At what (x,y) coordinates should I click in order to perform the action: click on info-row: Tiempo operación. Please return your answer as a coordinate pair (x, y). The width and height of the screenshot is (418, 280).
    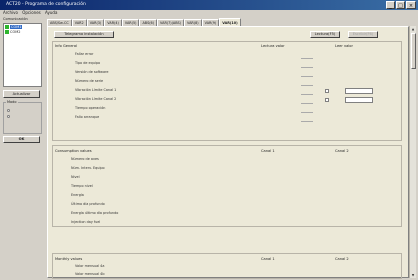
    Looking at the image, I should click on (90, 108).